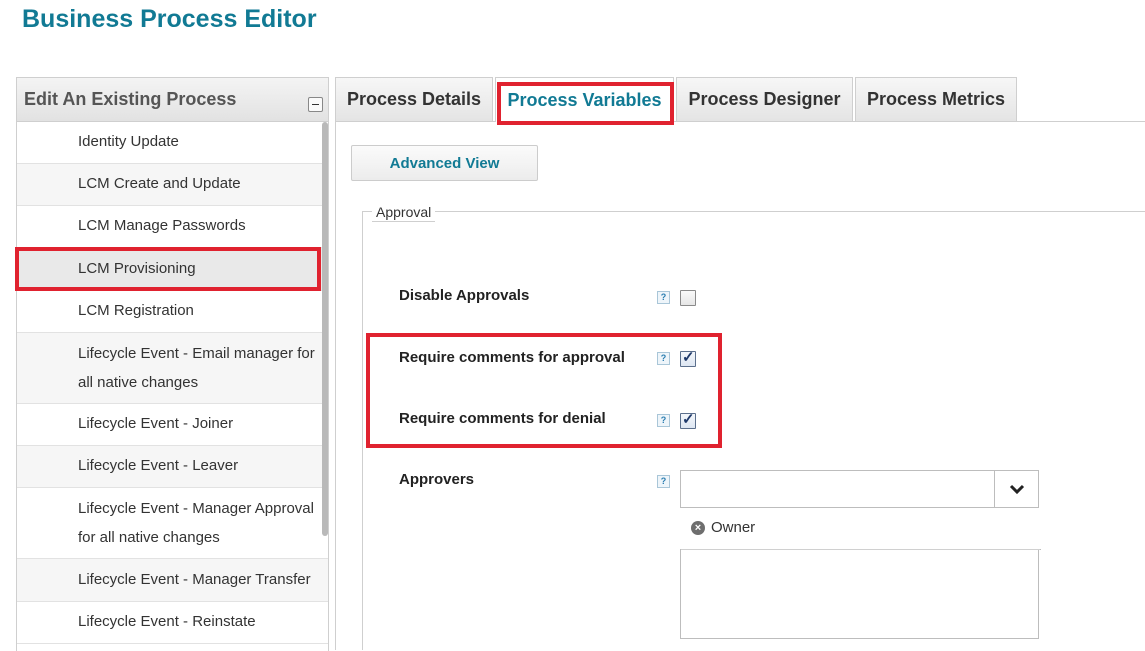  What do you see at coordinates (859, 489) in the screenshot?
I see `approvers-select` at bounding box center [859, 489].